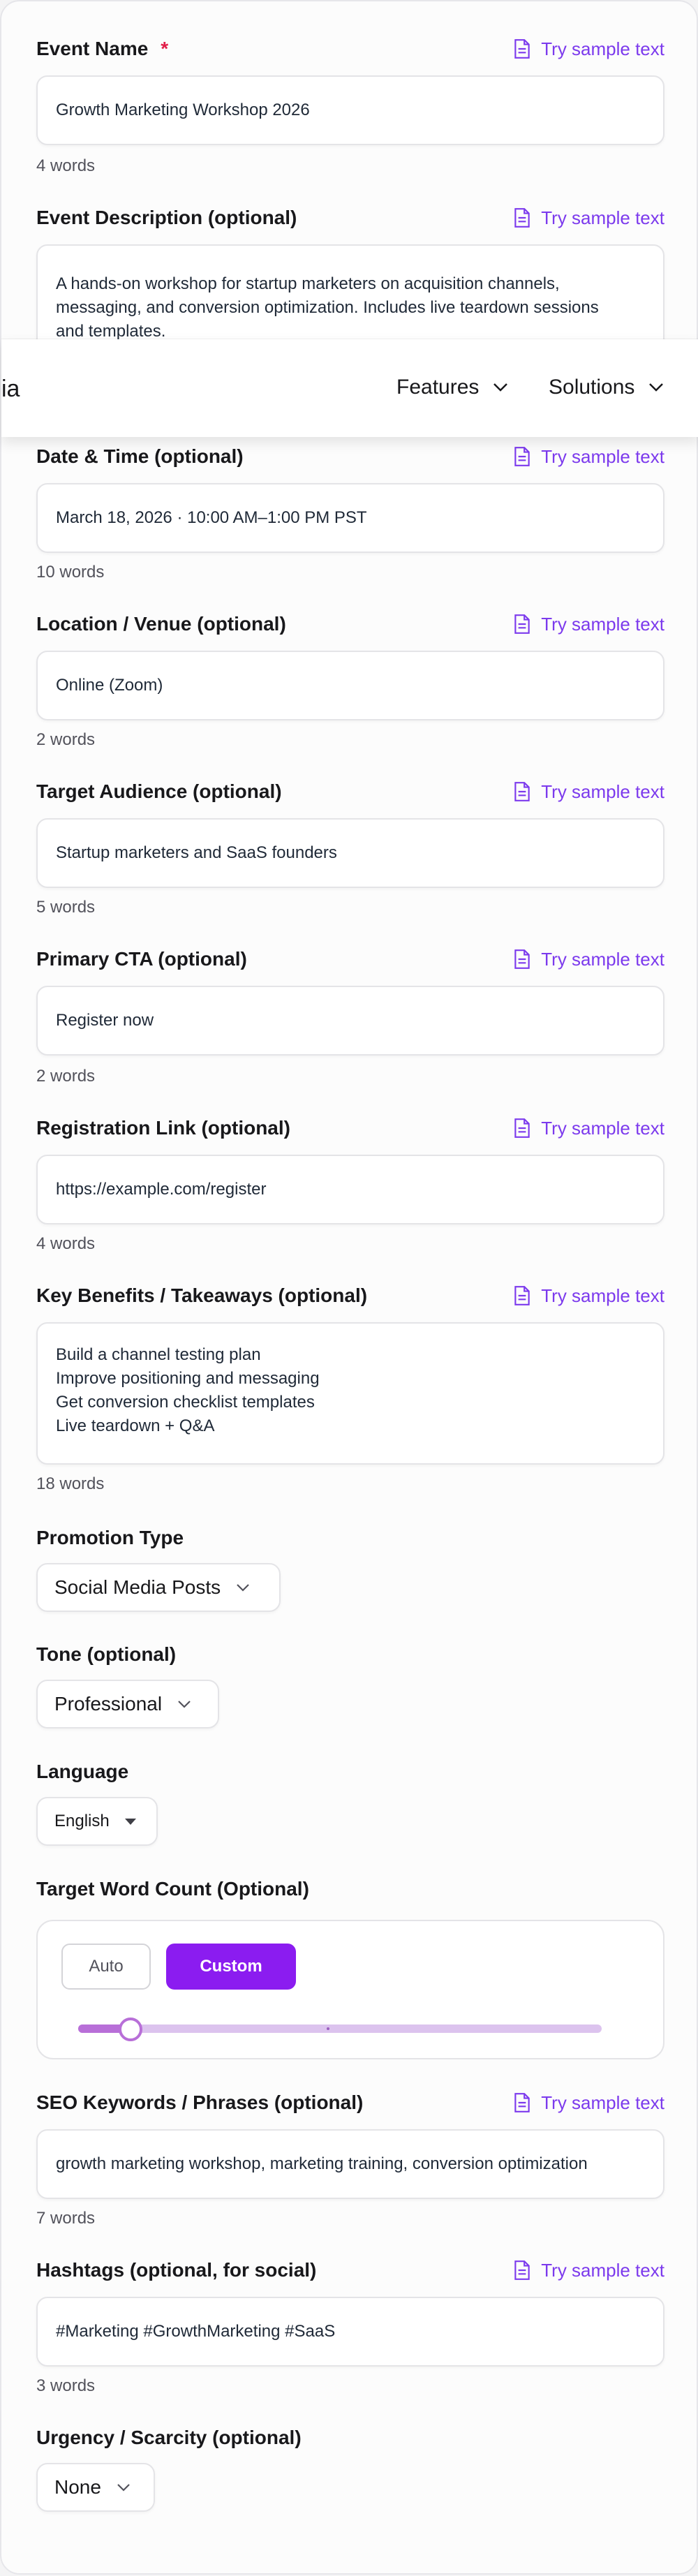 The image size is (698, 2576). I want to click on word-count-label: Target Word Count (Optional), so click(172, 1889).